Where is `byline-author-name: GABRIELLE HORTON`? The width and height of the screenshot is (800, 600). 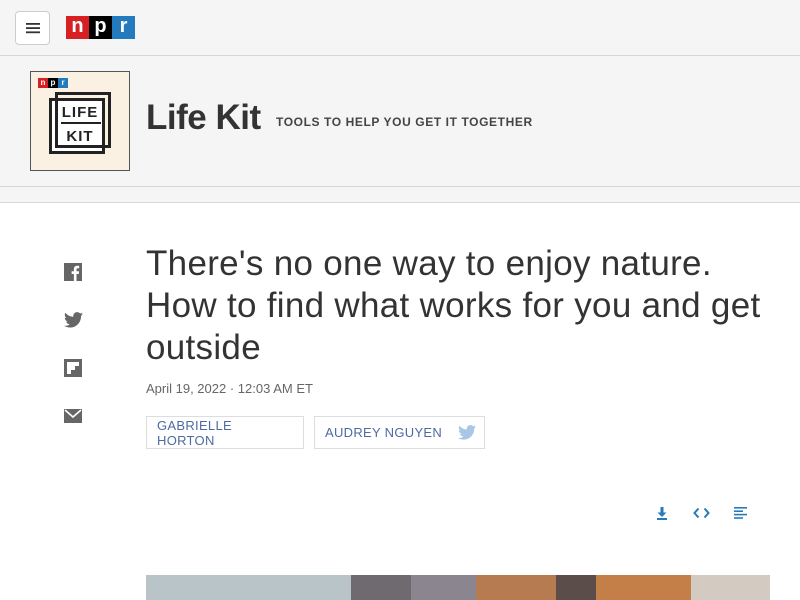 byline-author-name: GABRIELLE HORTON is located at coordinates (194, 432).